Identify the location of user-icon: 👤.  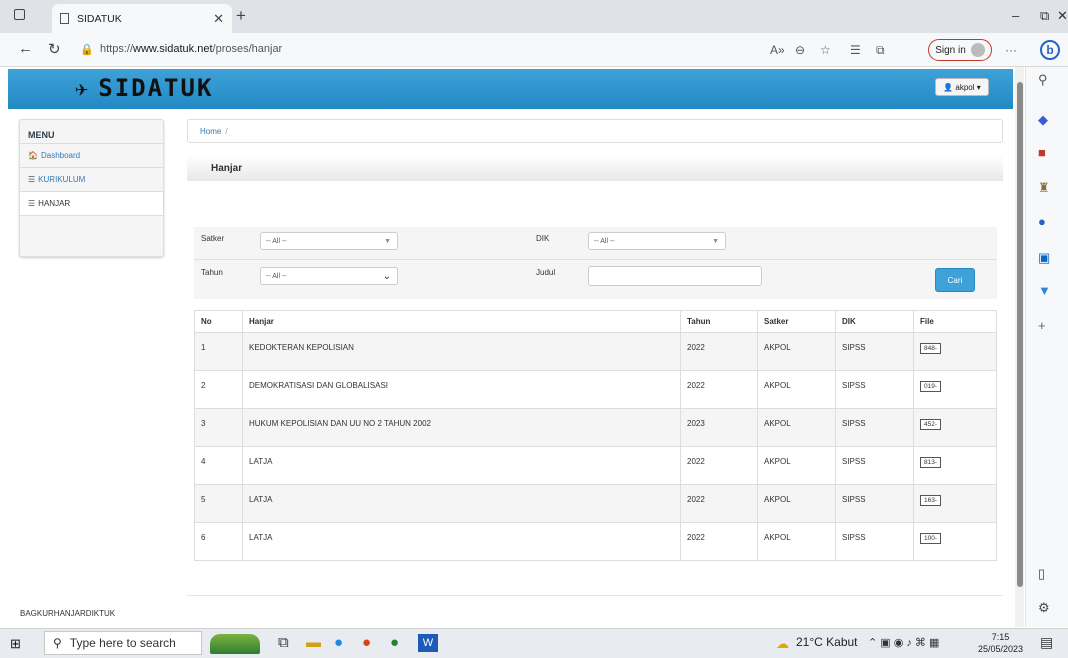
(948, 87).